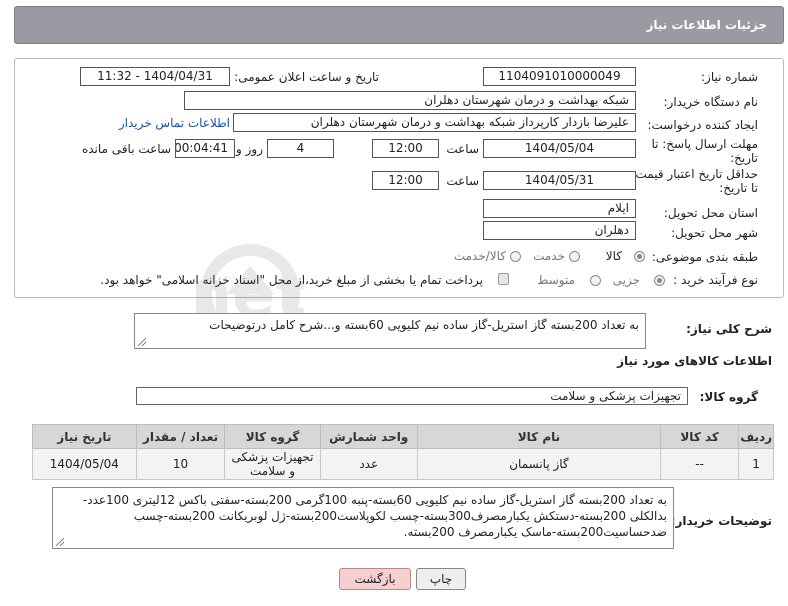  What do you see at coordinates (515, 256) in the screenshot?
I see `category-radio-goods-service` at bounding box center [515, 256].